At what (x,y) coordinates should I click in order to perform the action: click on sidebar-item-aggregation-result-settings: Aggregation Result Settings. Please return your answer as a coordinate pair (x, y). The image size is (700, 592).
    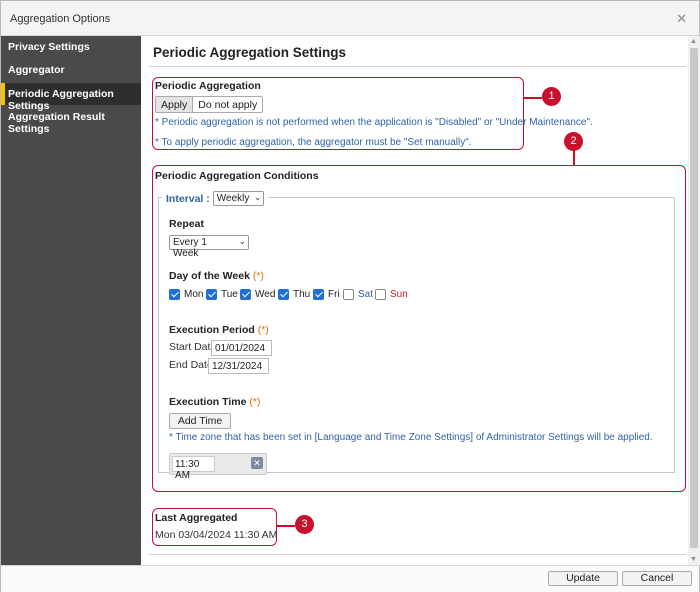
    Looking at the image, I should click on (71, 120).